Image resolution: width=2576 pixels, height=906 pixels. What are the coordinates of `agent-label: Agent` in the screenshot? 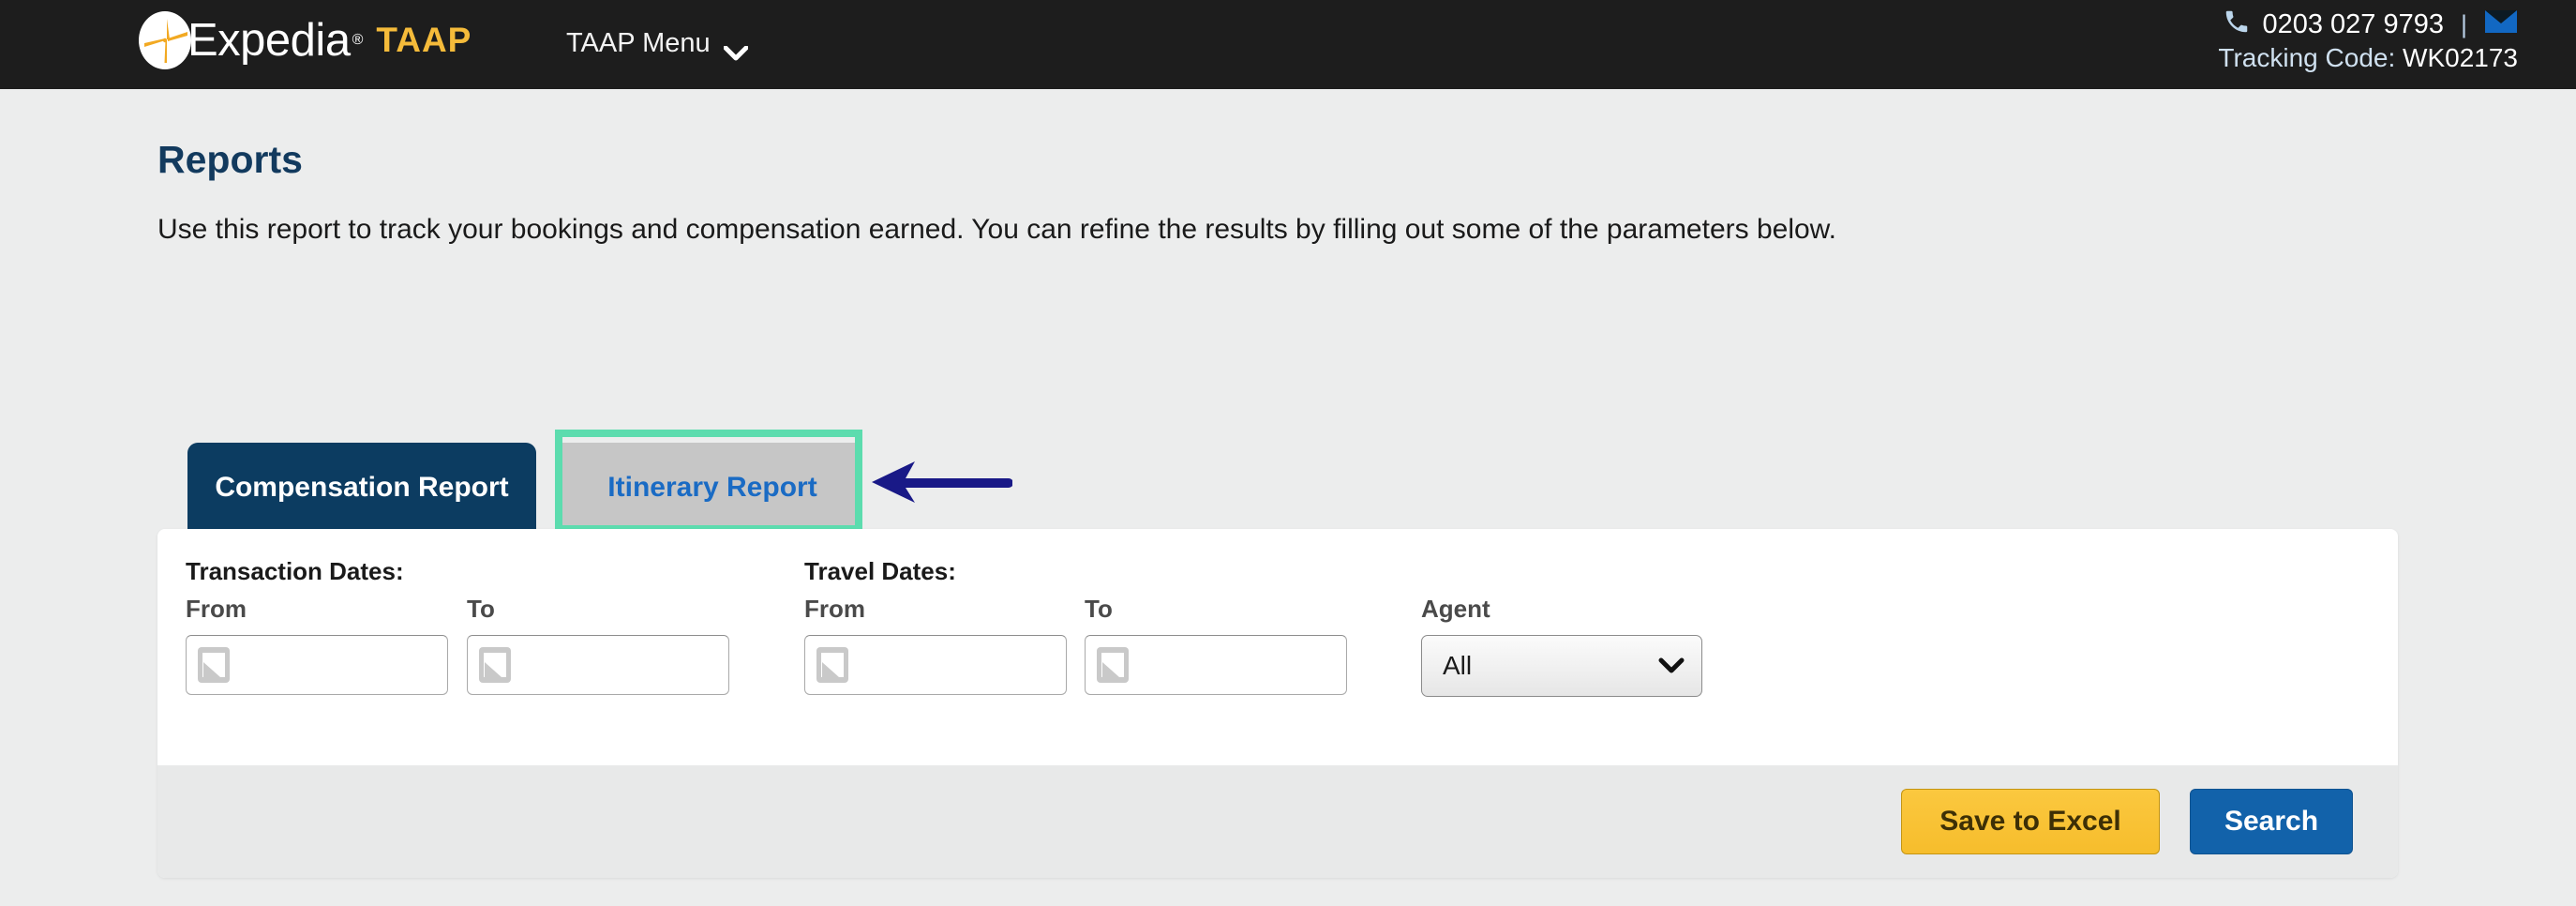 It's located at (1455, 609).